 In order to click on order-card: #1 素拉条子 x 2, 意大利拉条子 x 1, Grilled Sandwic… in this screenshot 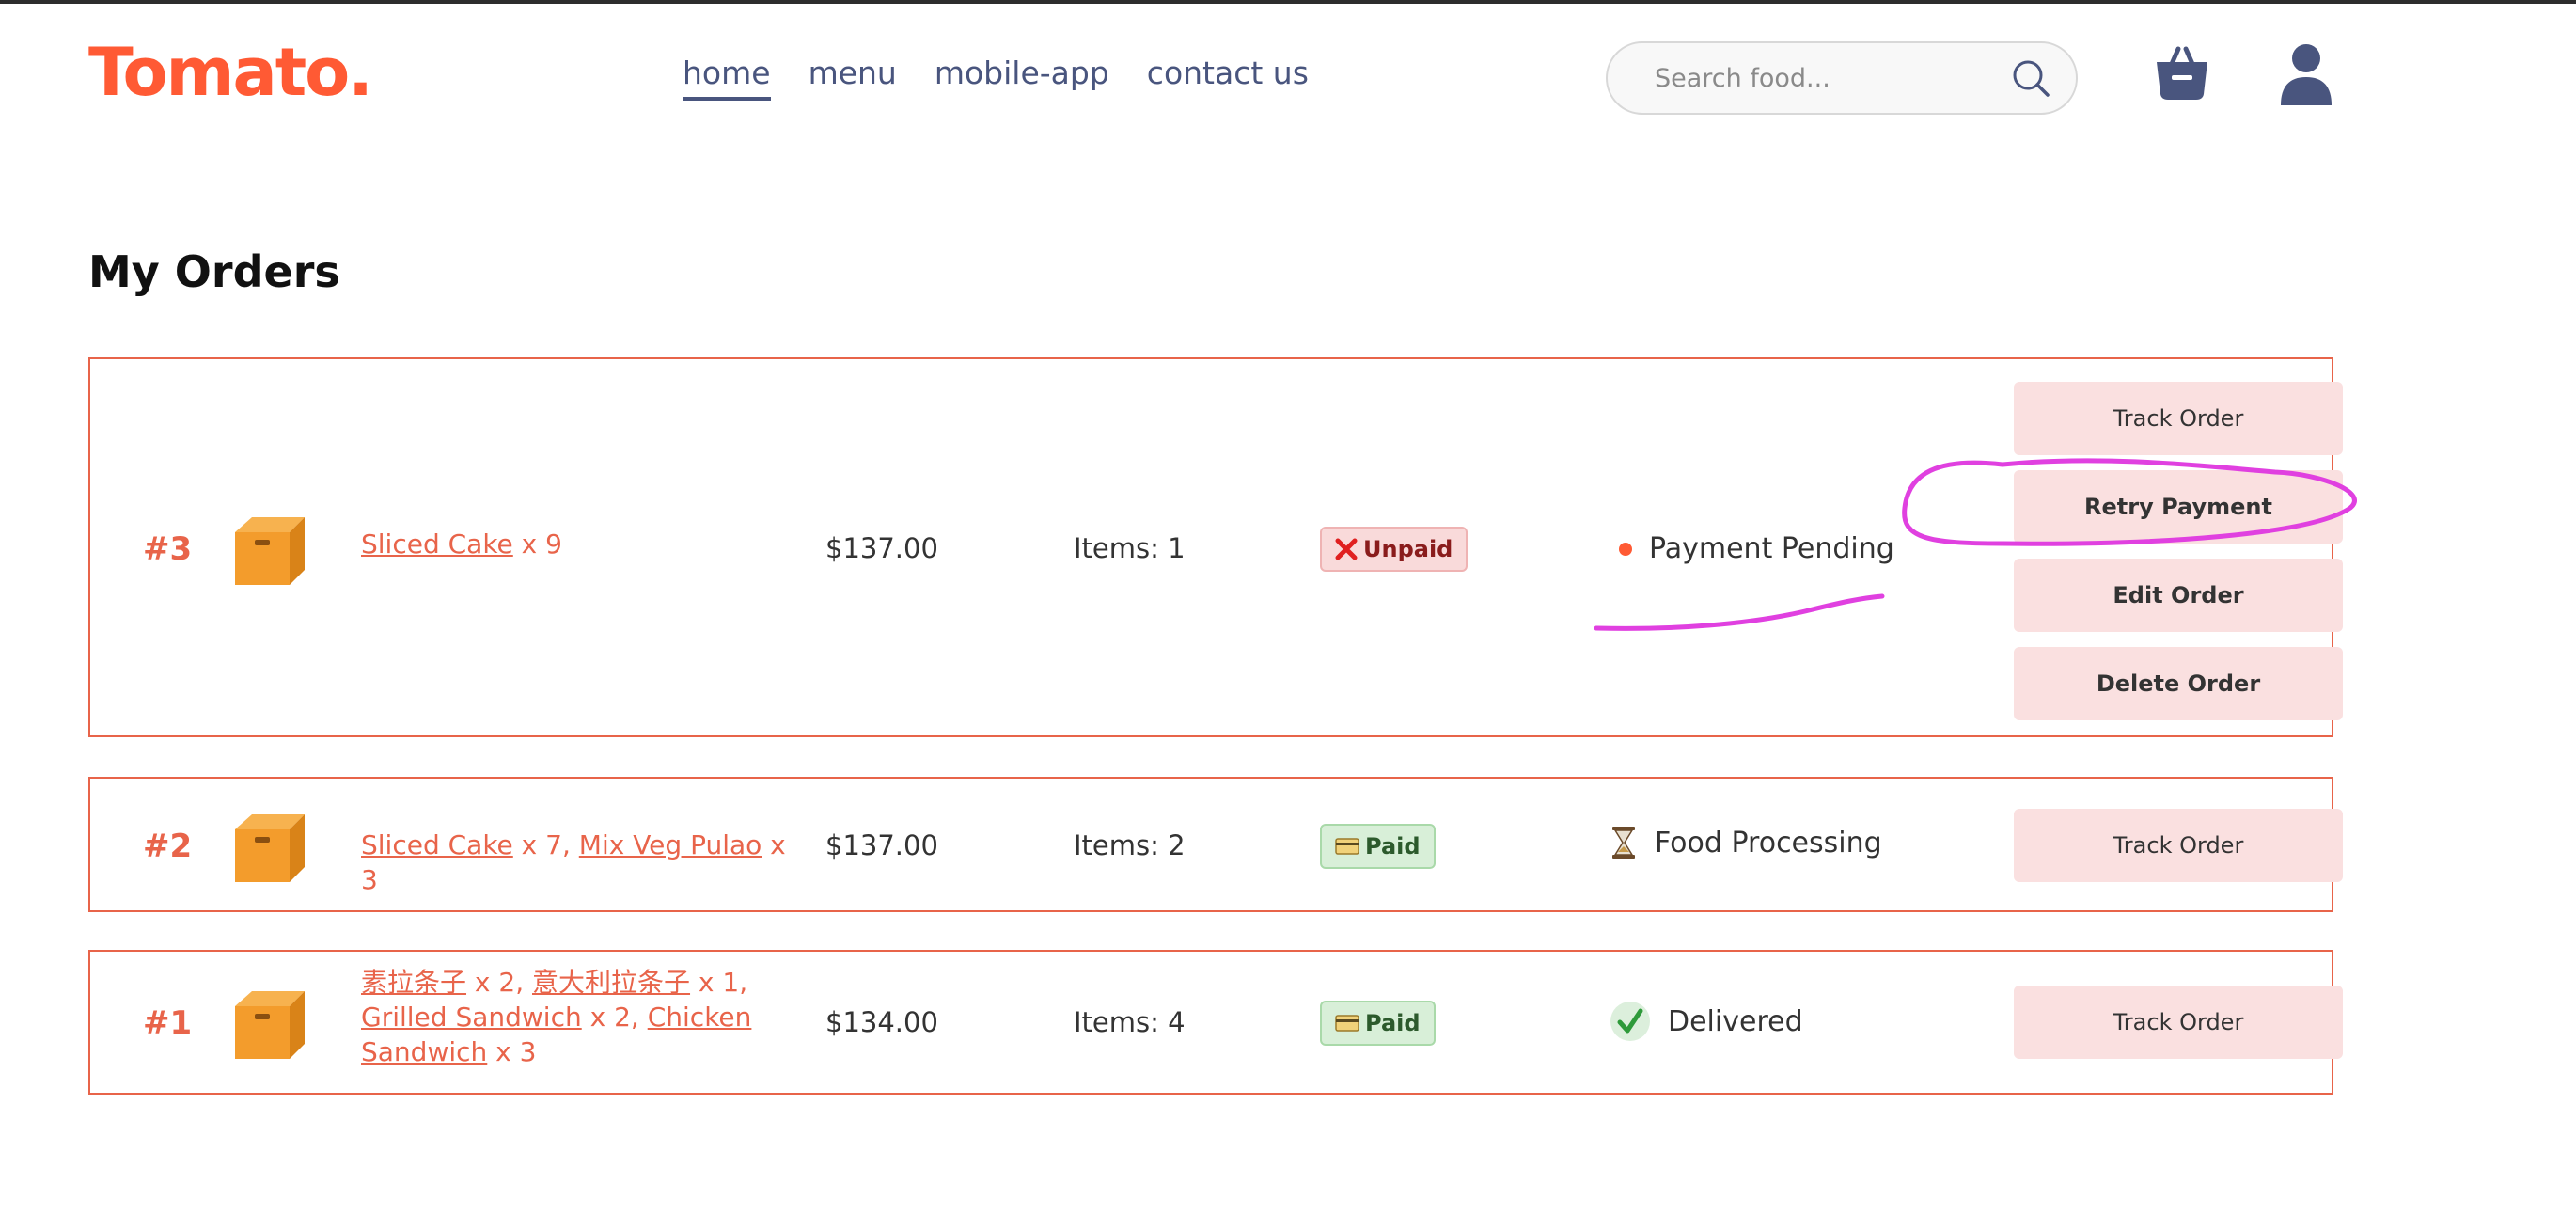, I will do `click(1215, 1022)`.